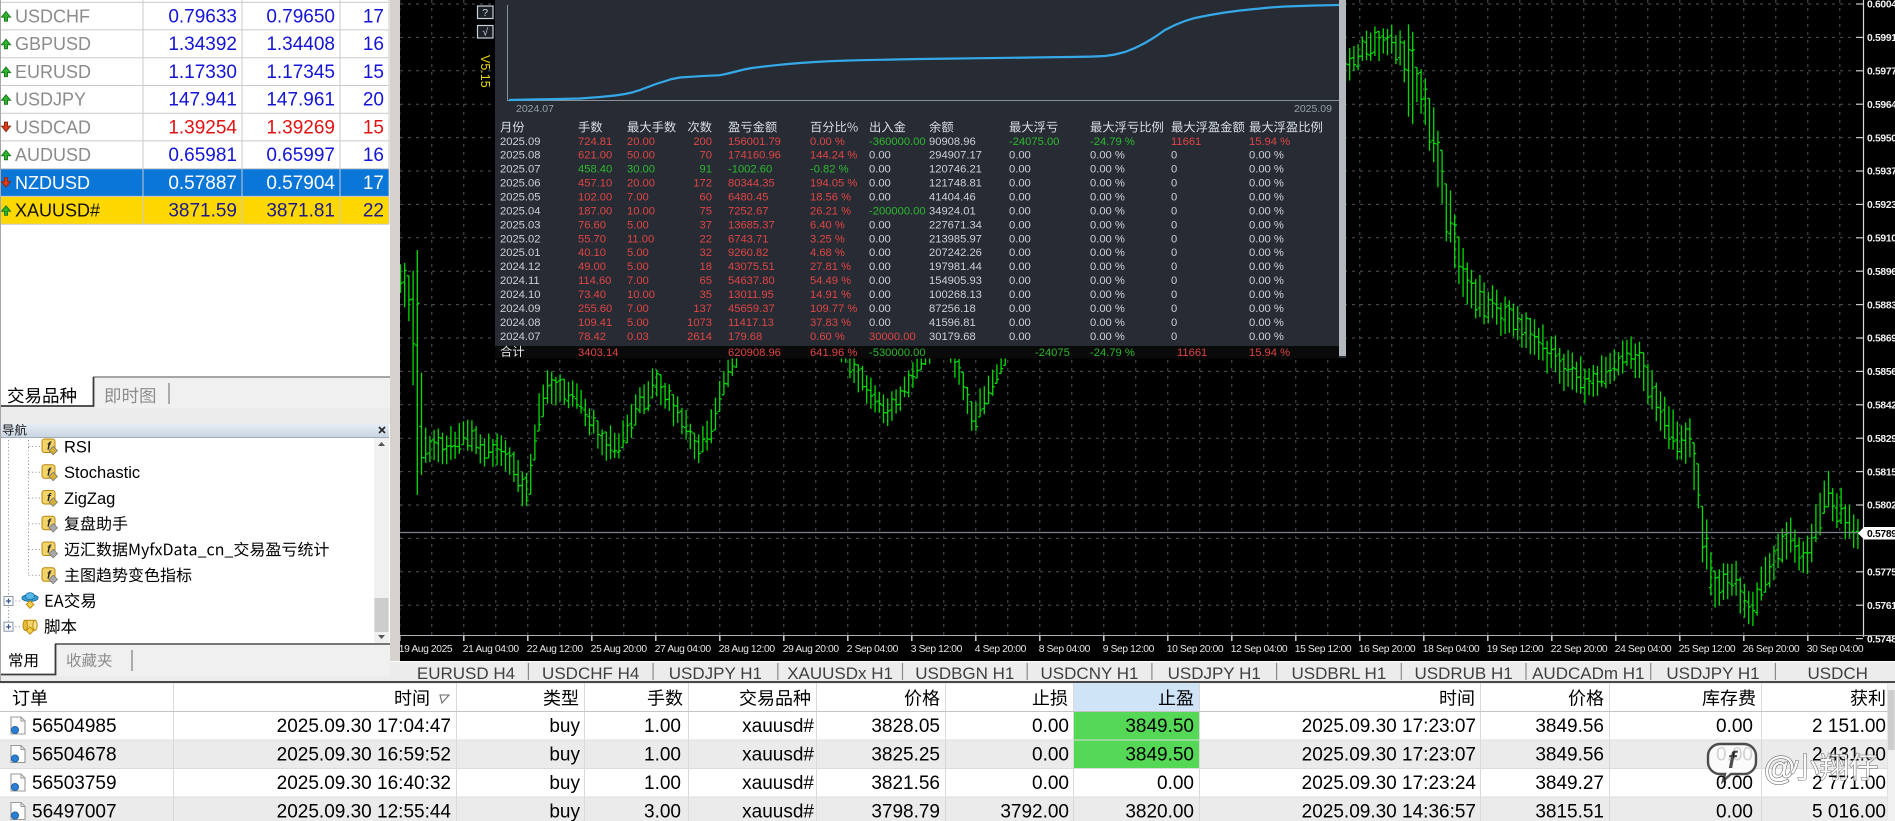 This screenshot has width=1895, height=821. Describe the element at coordinates (1881, 72) in the screenshot. I see `svg-text: 0.5977` at that location.